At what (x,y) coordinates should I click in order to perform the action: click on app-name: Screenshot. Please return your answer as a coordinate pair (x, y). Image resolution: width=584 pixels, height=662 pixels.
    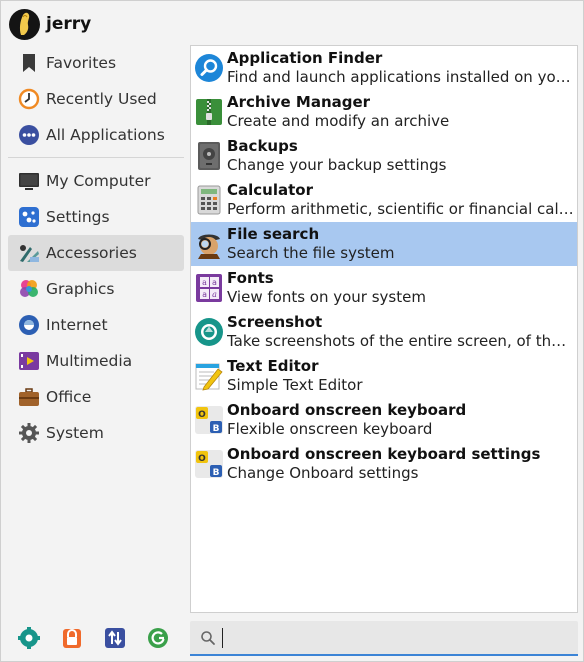
    Looking at the image, I should click on (275, 322).